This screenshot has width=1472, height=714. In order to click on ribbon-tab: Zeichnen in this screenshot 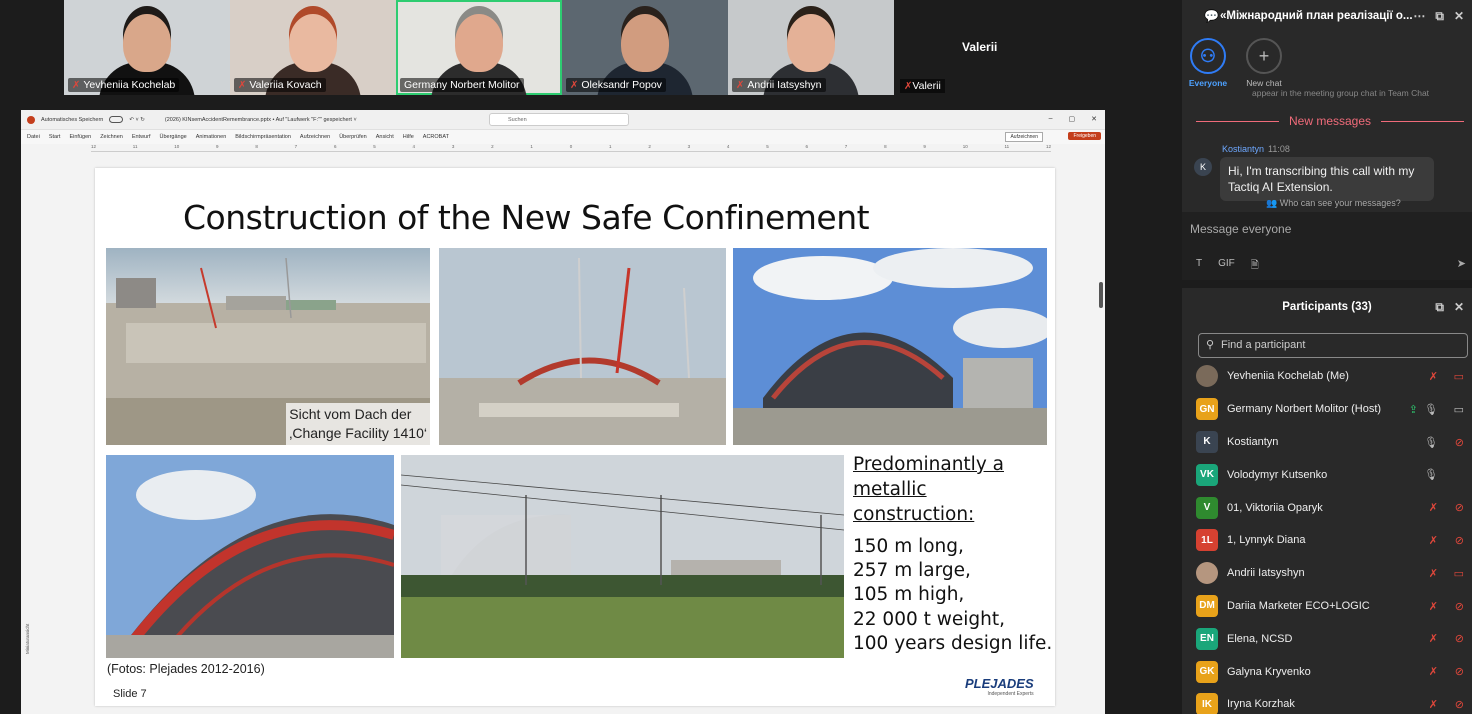, I will do `click(111, 137)`.